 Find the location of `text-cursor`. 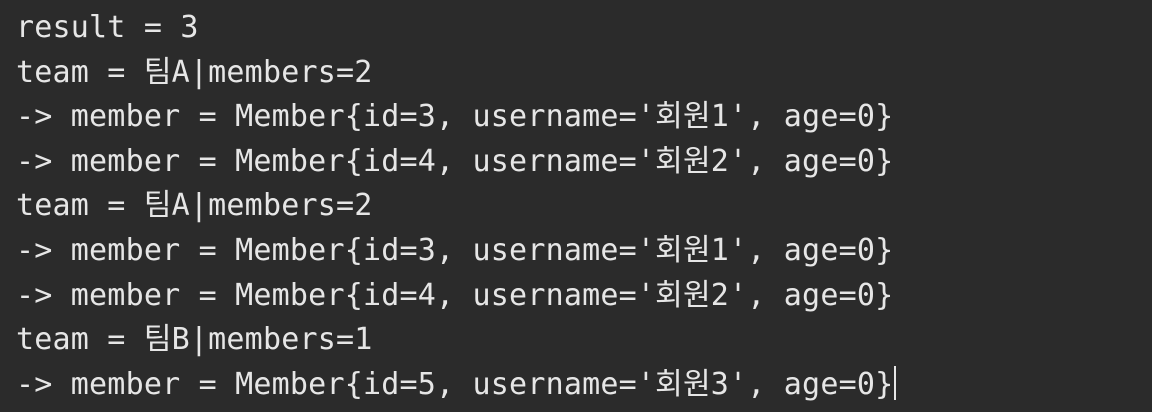

text-cursor is located at coordinates (895, 382).